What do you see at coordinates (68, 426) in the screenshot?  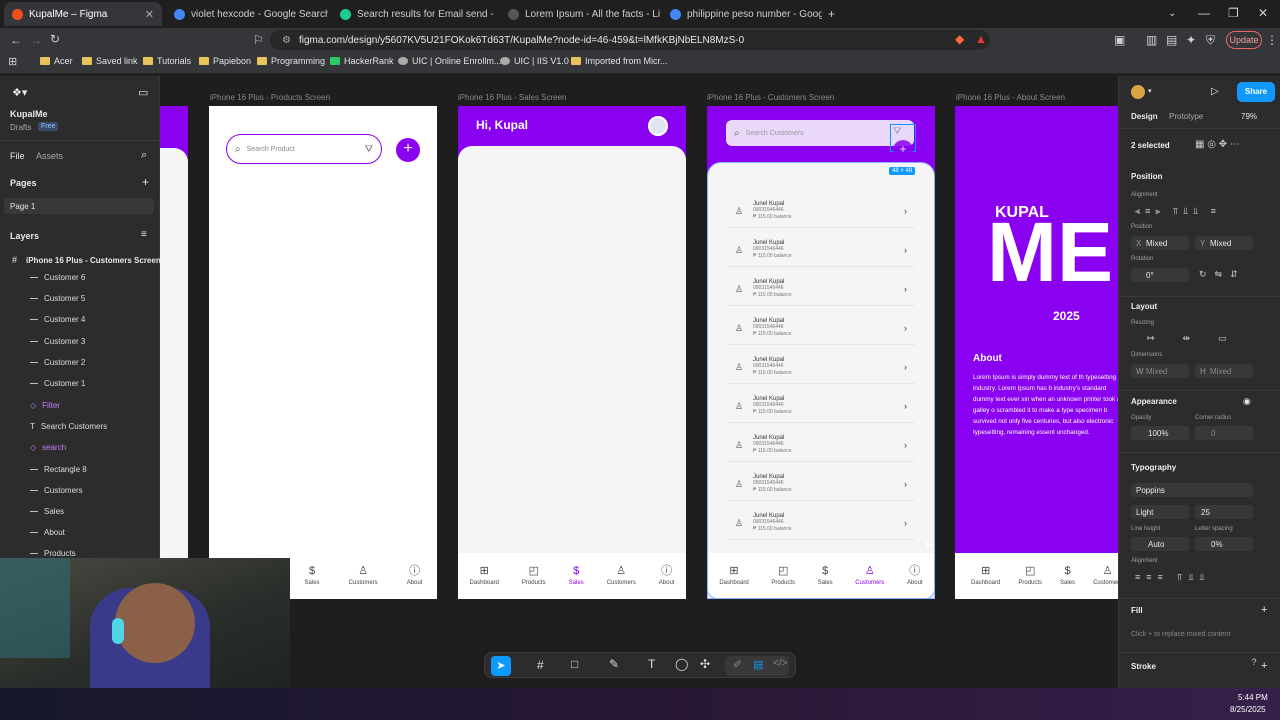 I see `layer-item: T Search Customers` at bounding box center [68, 426].